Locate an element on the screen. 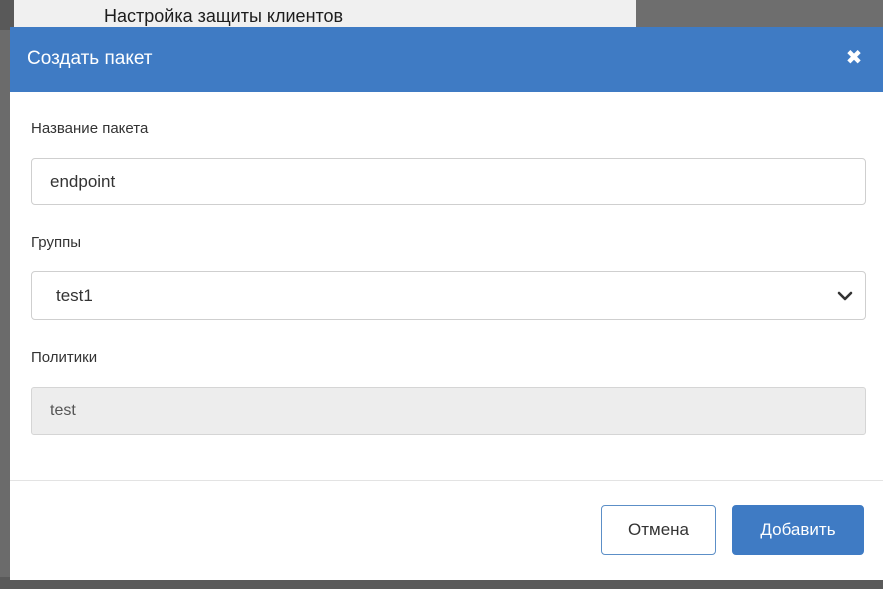 The image size is (883, 589). background-overlay-right is located at coordinates (759, 15).